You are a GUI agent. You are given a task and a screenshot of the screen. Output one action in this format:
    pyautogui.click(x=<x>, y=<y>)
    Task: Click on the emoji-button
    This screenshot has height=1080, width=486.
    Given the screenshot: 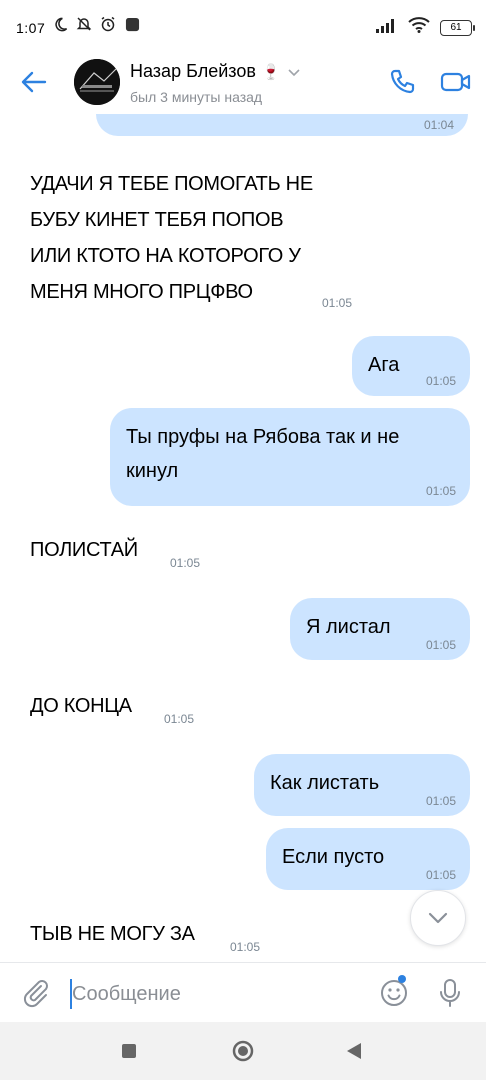 What is the action you would take?
    pyautogui.click(x=394, y=993)
    